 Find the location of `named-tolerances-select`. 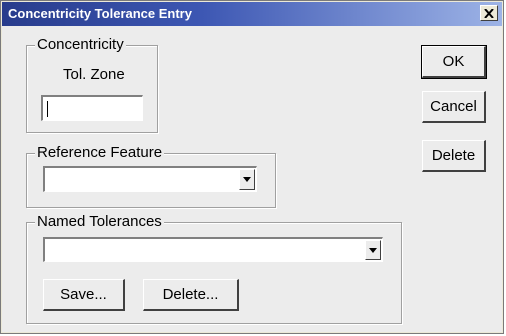

named-tolerances-select is located at coordinates (213, 249).